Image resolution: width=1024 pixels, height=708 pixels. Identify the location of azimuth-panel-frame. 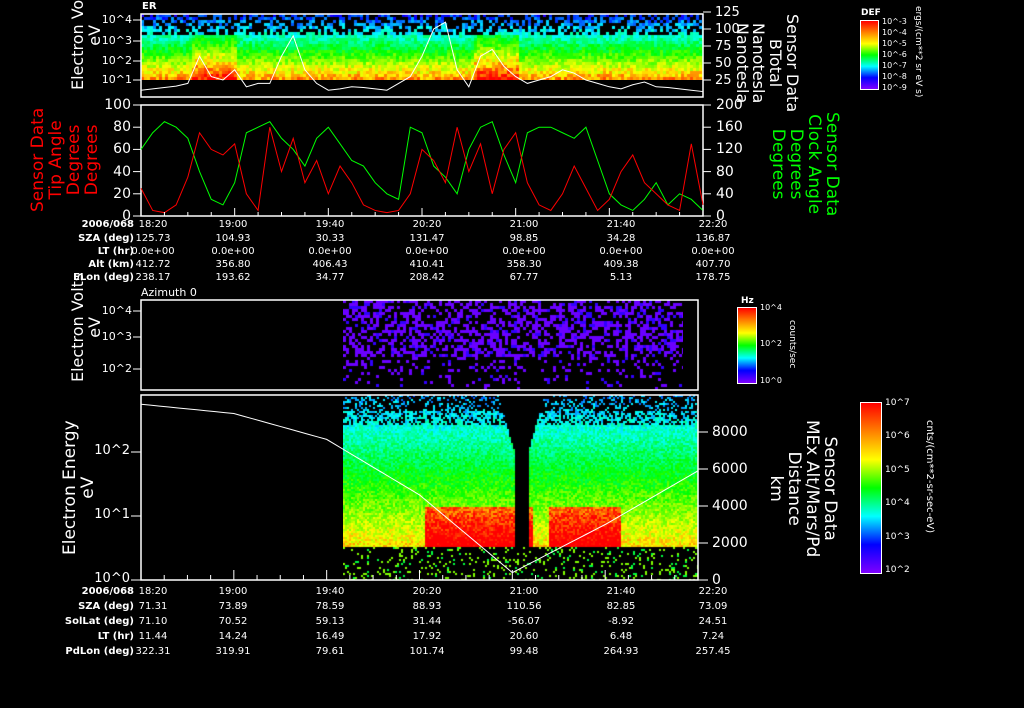
(419, 345).